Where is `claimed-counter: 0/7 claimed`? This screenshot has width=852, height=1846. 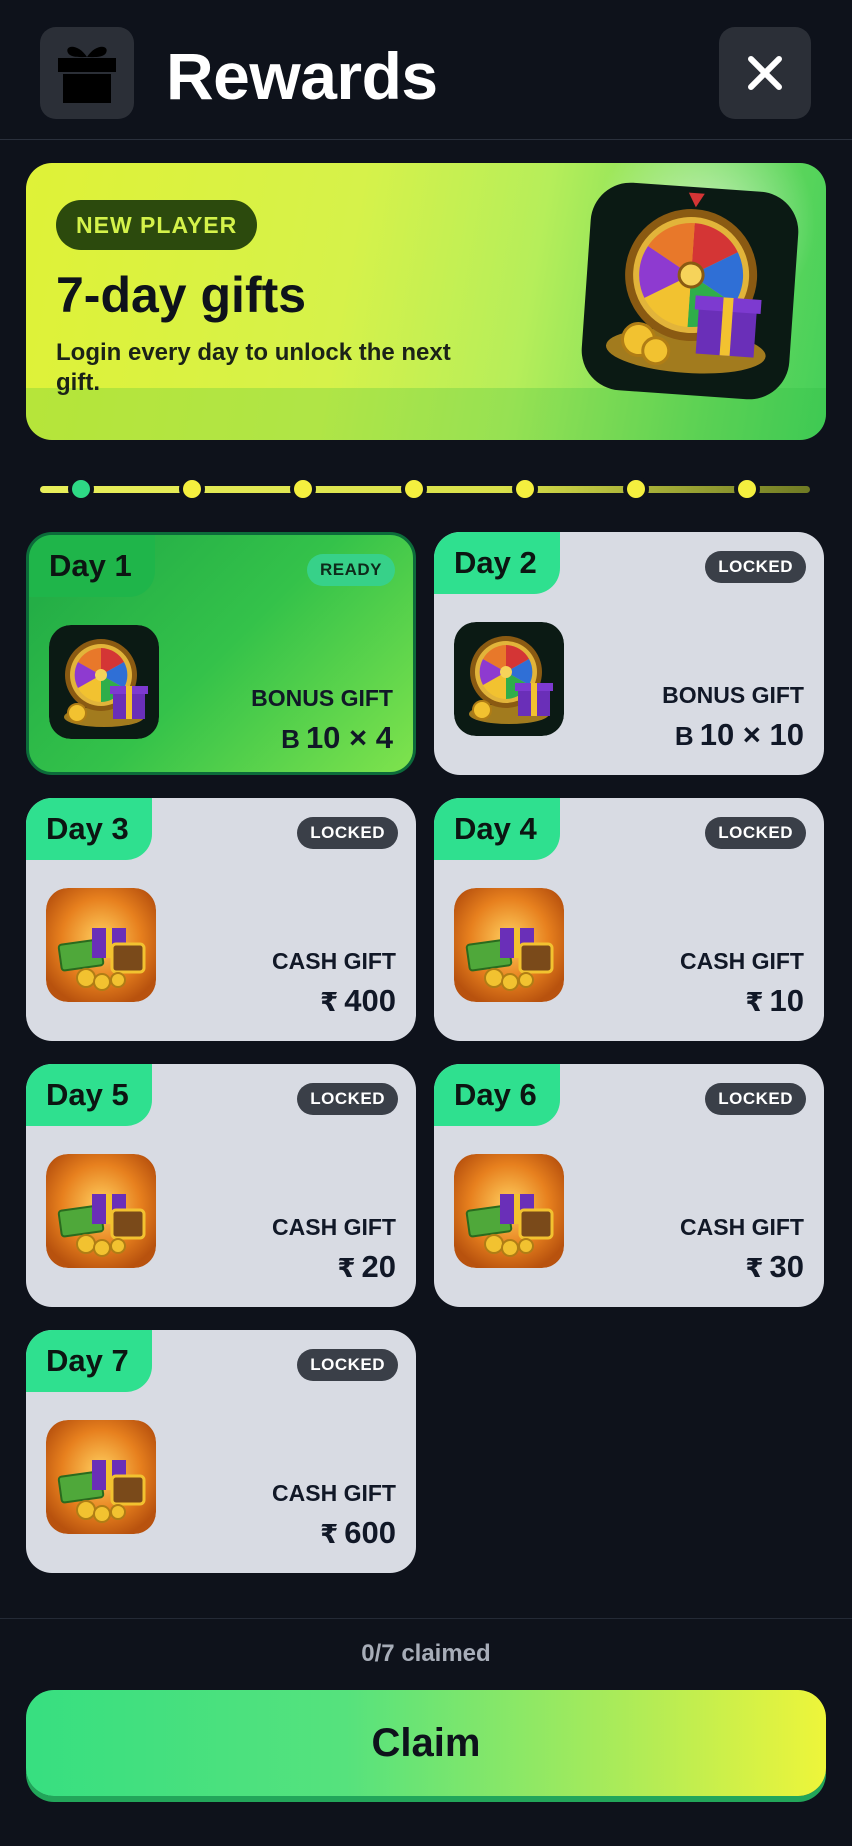 claimed-counter: 0/7 claimed is located at coordinates (426, 1653).